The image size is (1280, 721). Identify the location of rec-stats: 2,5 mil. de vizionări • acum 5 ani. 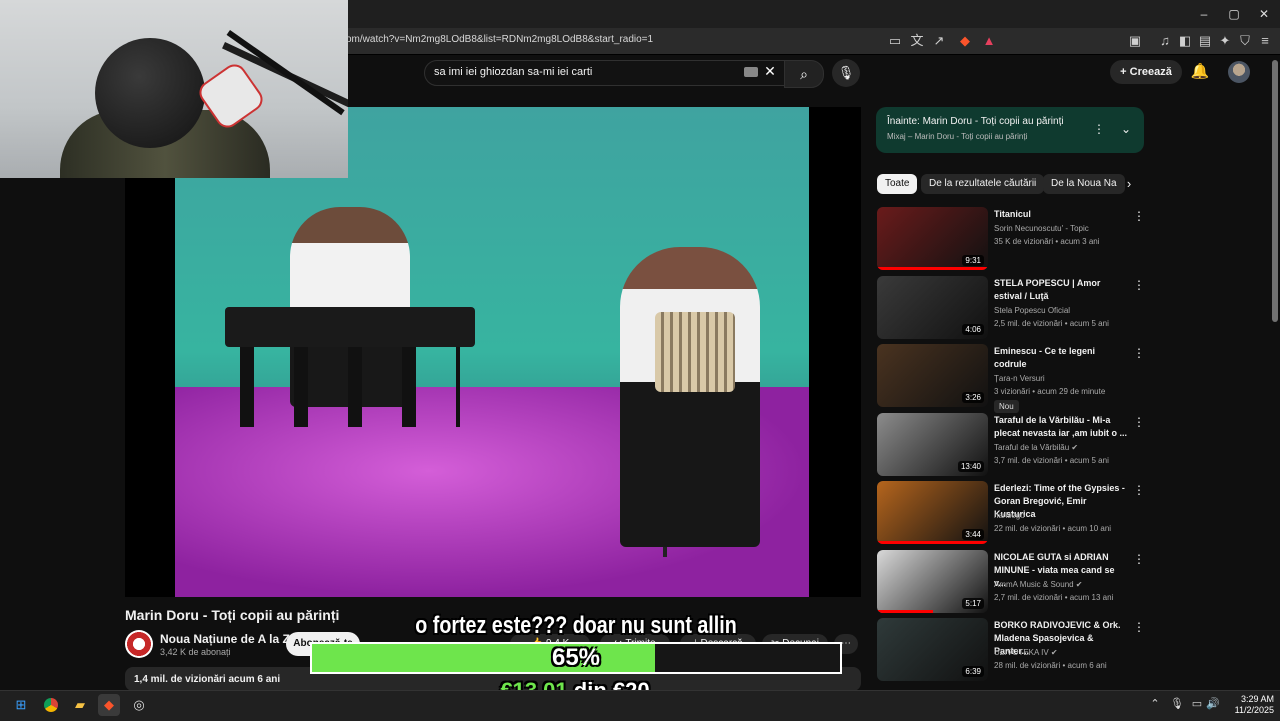
(1051, 323).